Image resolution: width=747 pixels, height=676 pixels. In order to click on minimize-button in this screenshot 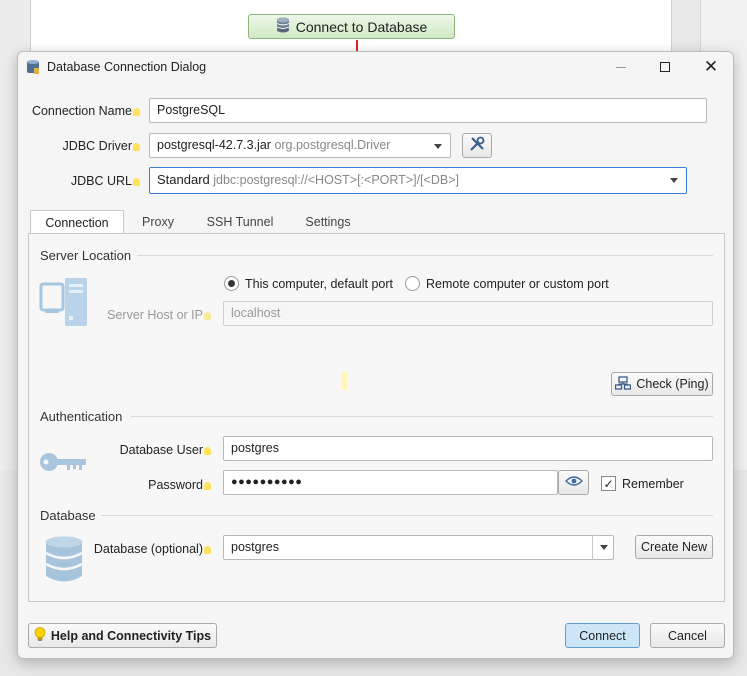, I will do `click(621, 67)`.